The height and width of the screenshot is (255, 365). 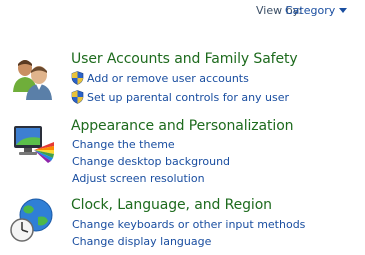 What do you see at coordinates (343, 10) in the screenshot?
I see `chevron-down-icon` at bounding box center [343, 10].